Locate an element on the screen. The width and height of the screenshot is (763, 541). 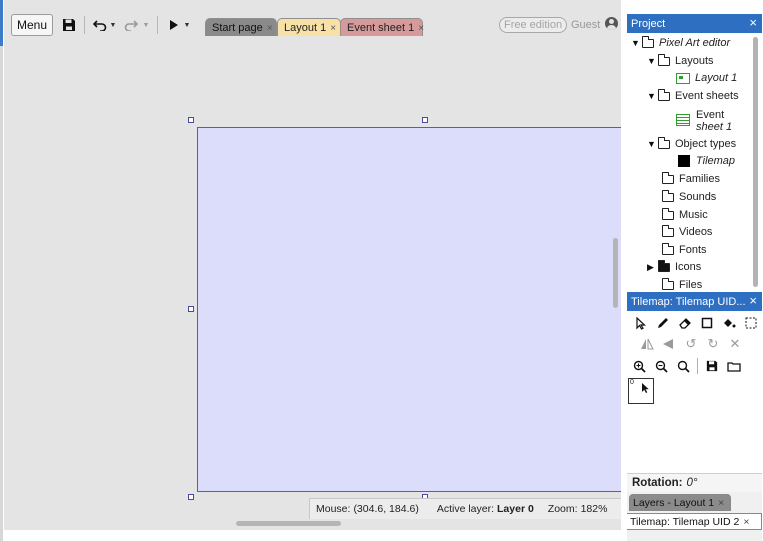
tree-item-music: Music is located at coordinates (684, 215).